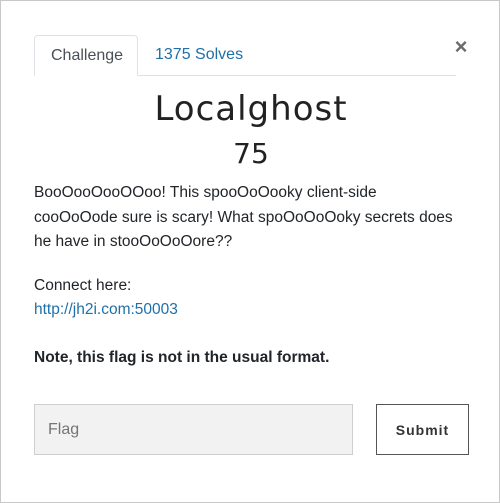 This screenshot has width=500, height=503. What do you see at coordinates (422, 429) in the screenshot?
I see `submit-button: Submit` at bounding box center [422, 429].